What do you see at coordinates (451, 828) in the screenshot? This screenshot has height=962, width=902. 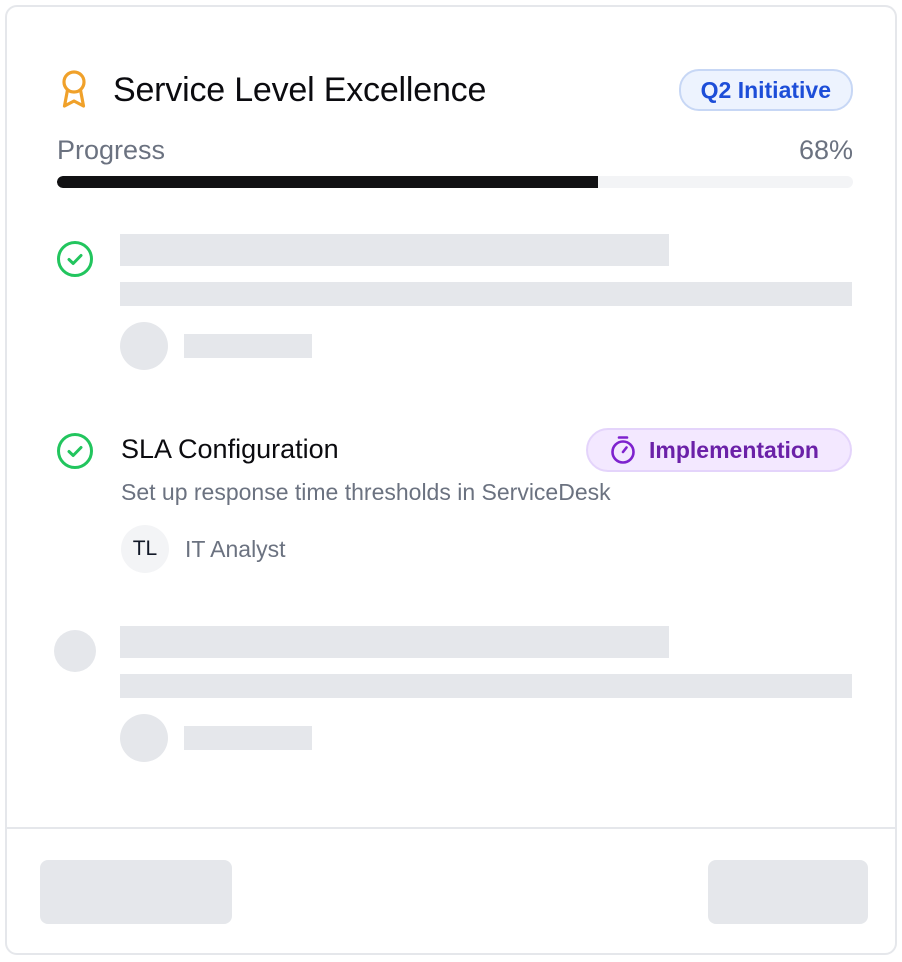 I see `footer-divider` at bounding box center [451, 828].